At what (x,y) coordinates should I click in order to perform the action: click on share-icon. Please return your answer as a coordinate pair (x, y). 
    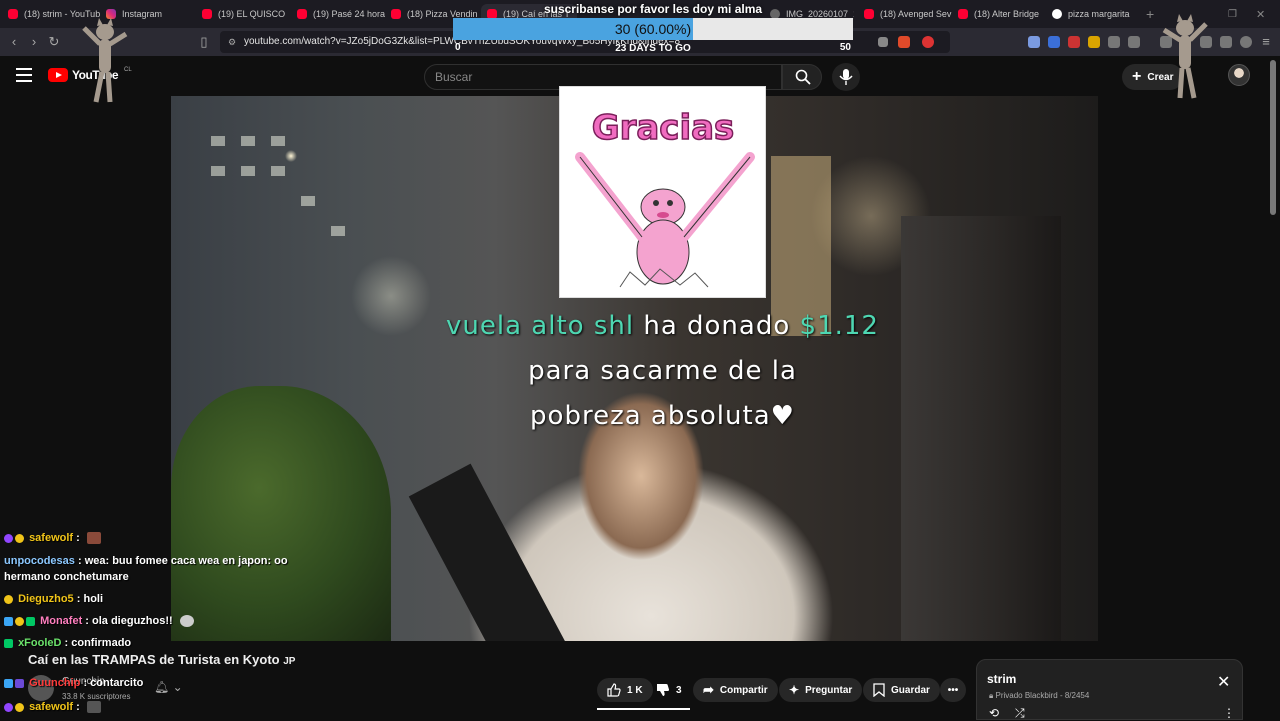
    Looking at the image, I should click on (883, 42).